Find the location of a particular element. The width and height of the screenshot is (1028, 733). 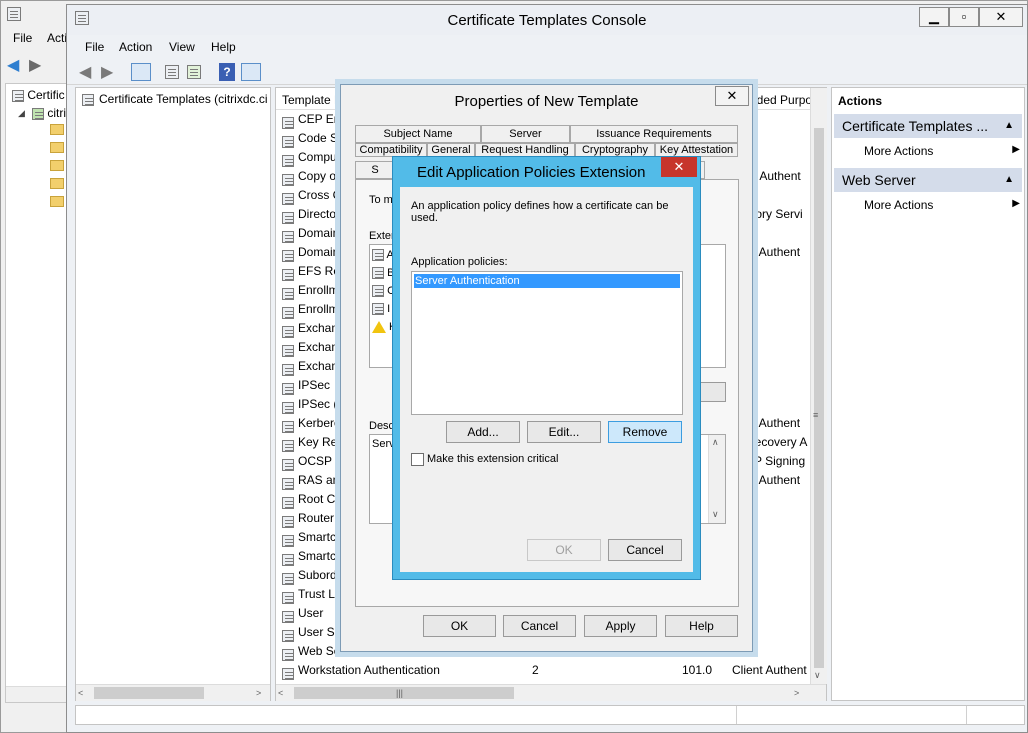

edit-policies-cancel-button: Cancel is located at coordinates (645, 550).